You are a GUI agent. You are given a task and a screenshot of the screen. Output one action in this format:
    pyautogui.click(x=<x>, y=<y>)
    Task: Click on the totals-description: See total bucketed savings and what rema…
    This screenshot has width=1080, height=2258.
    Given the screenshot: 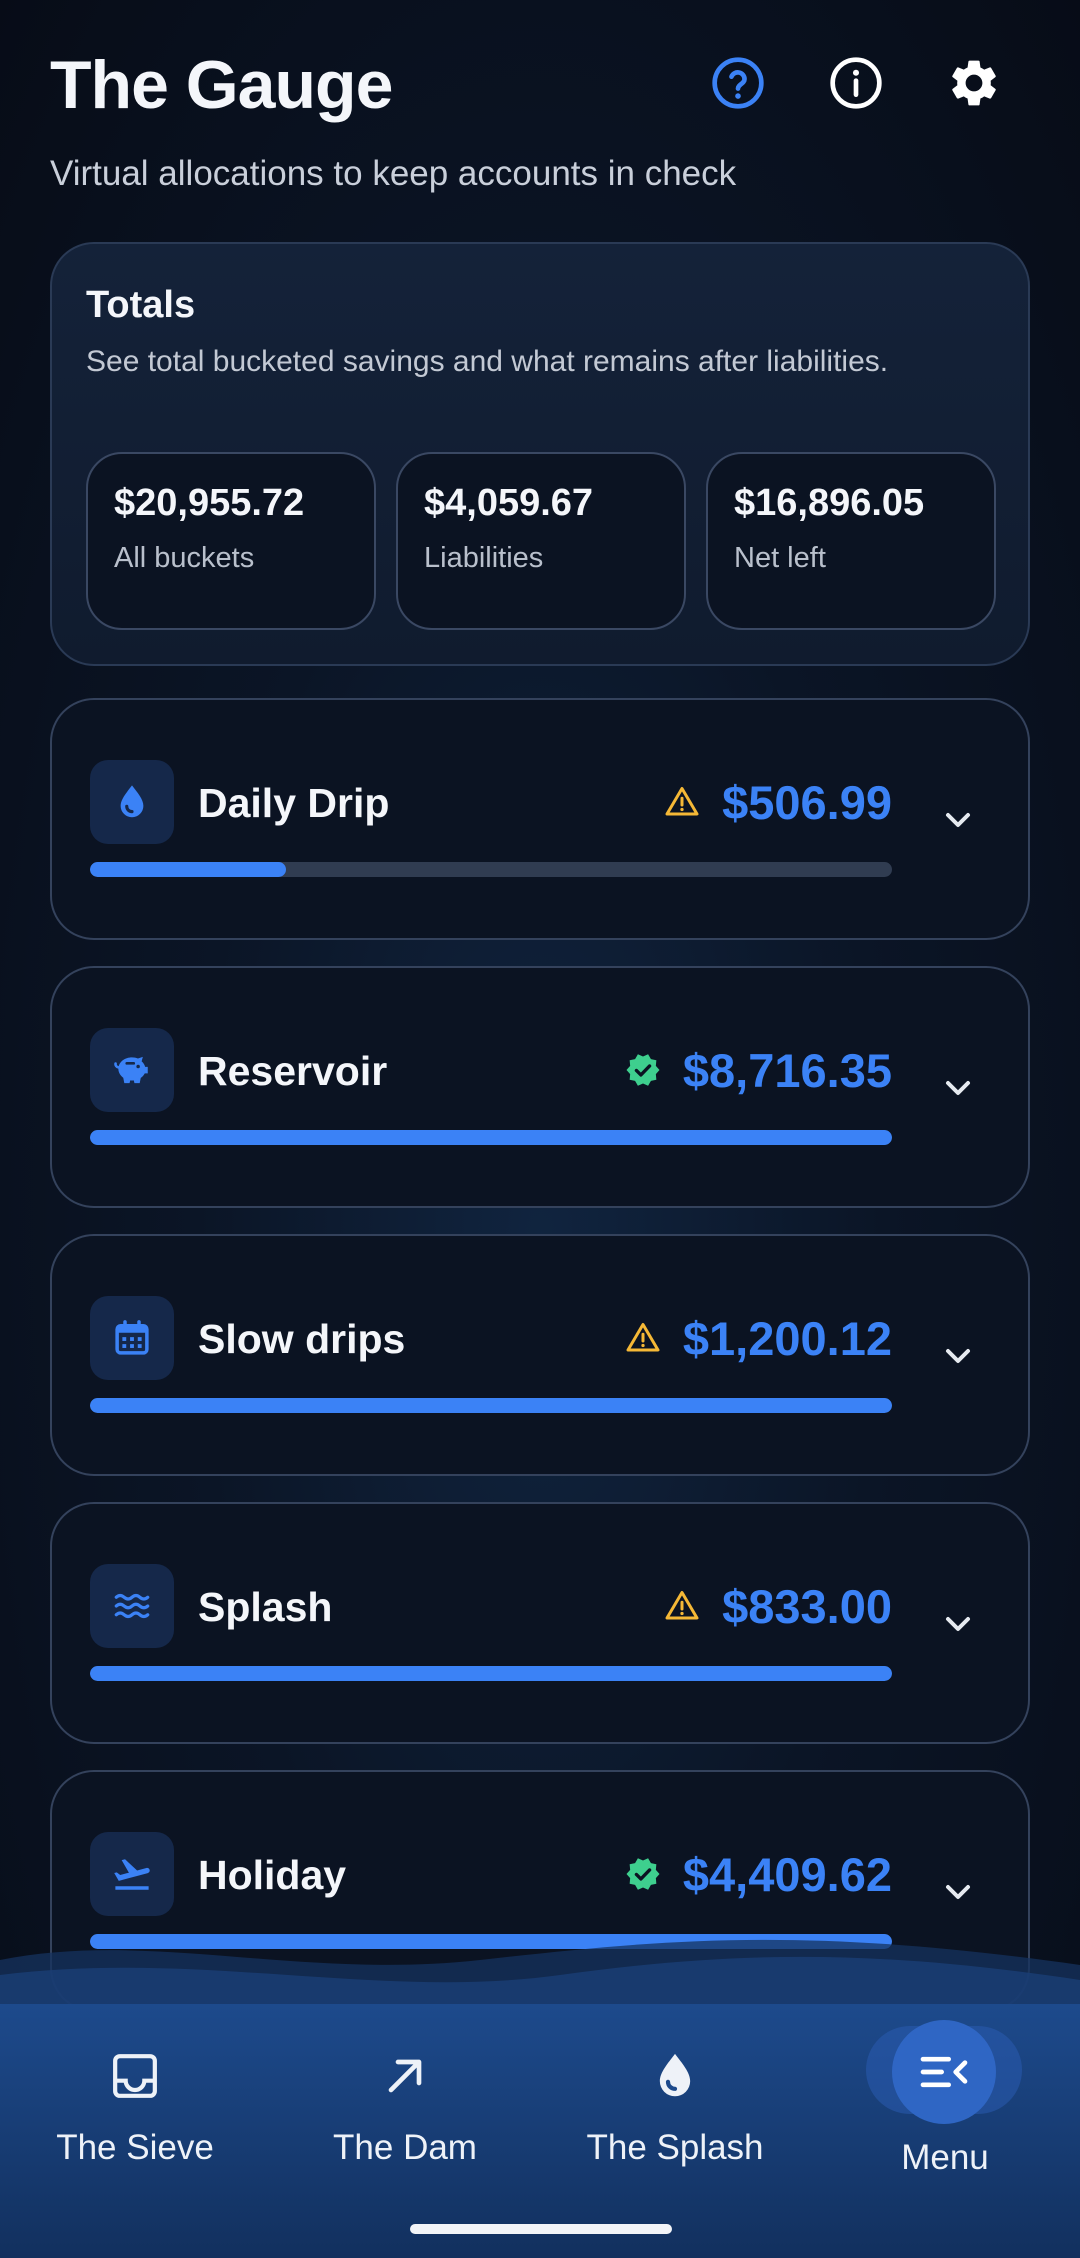 What is the action you would take?
    pyautogui.click(x=487, y=361)
    